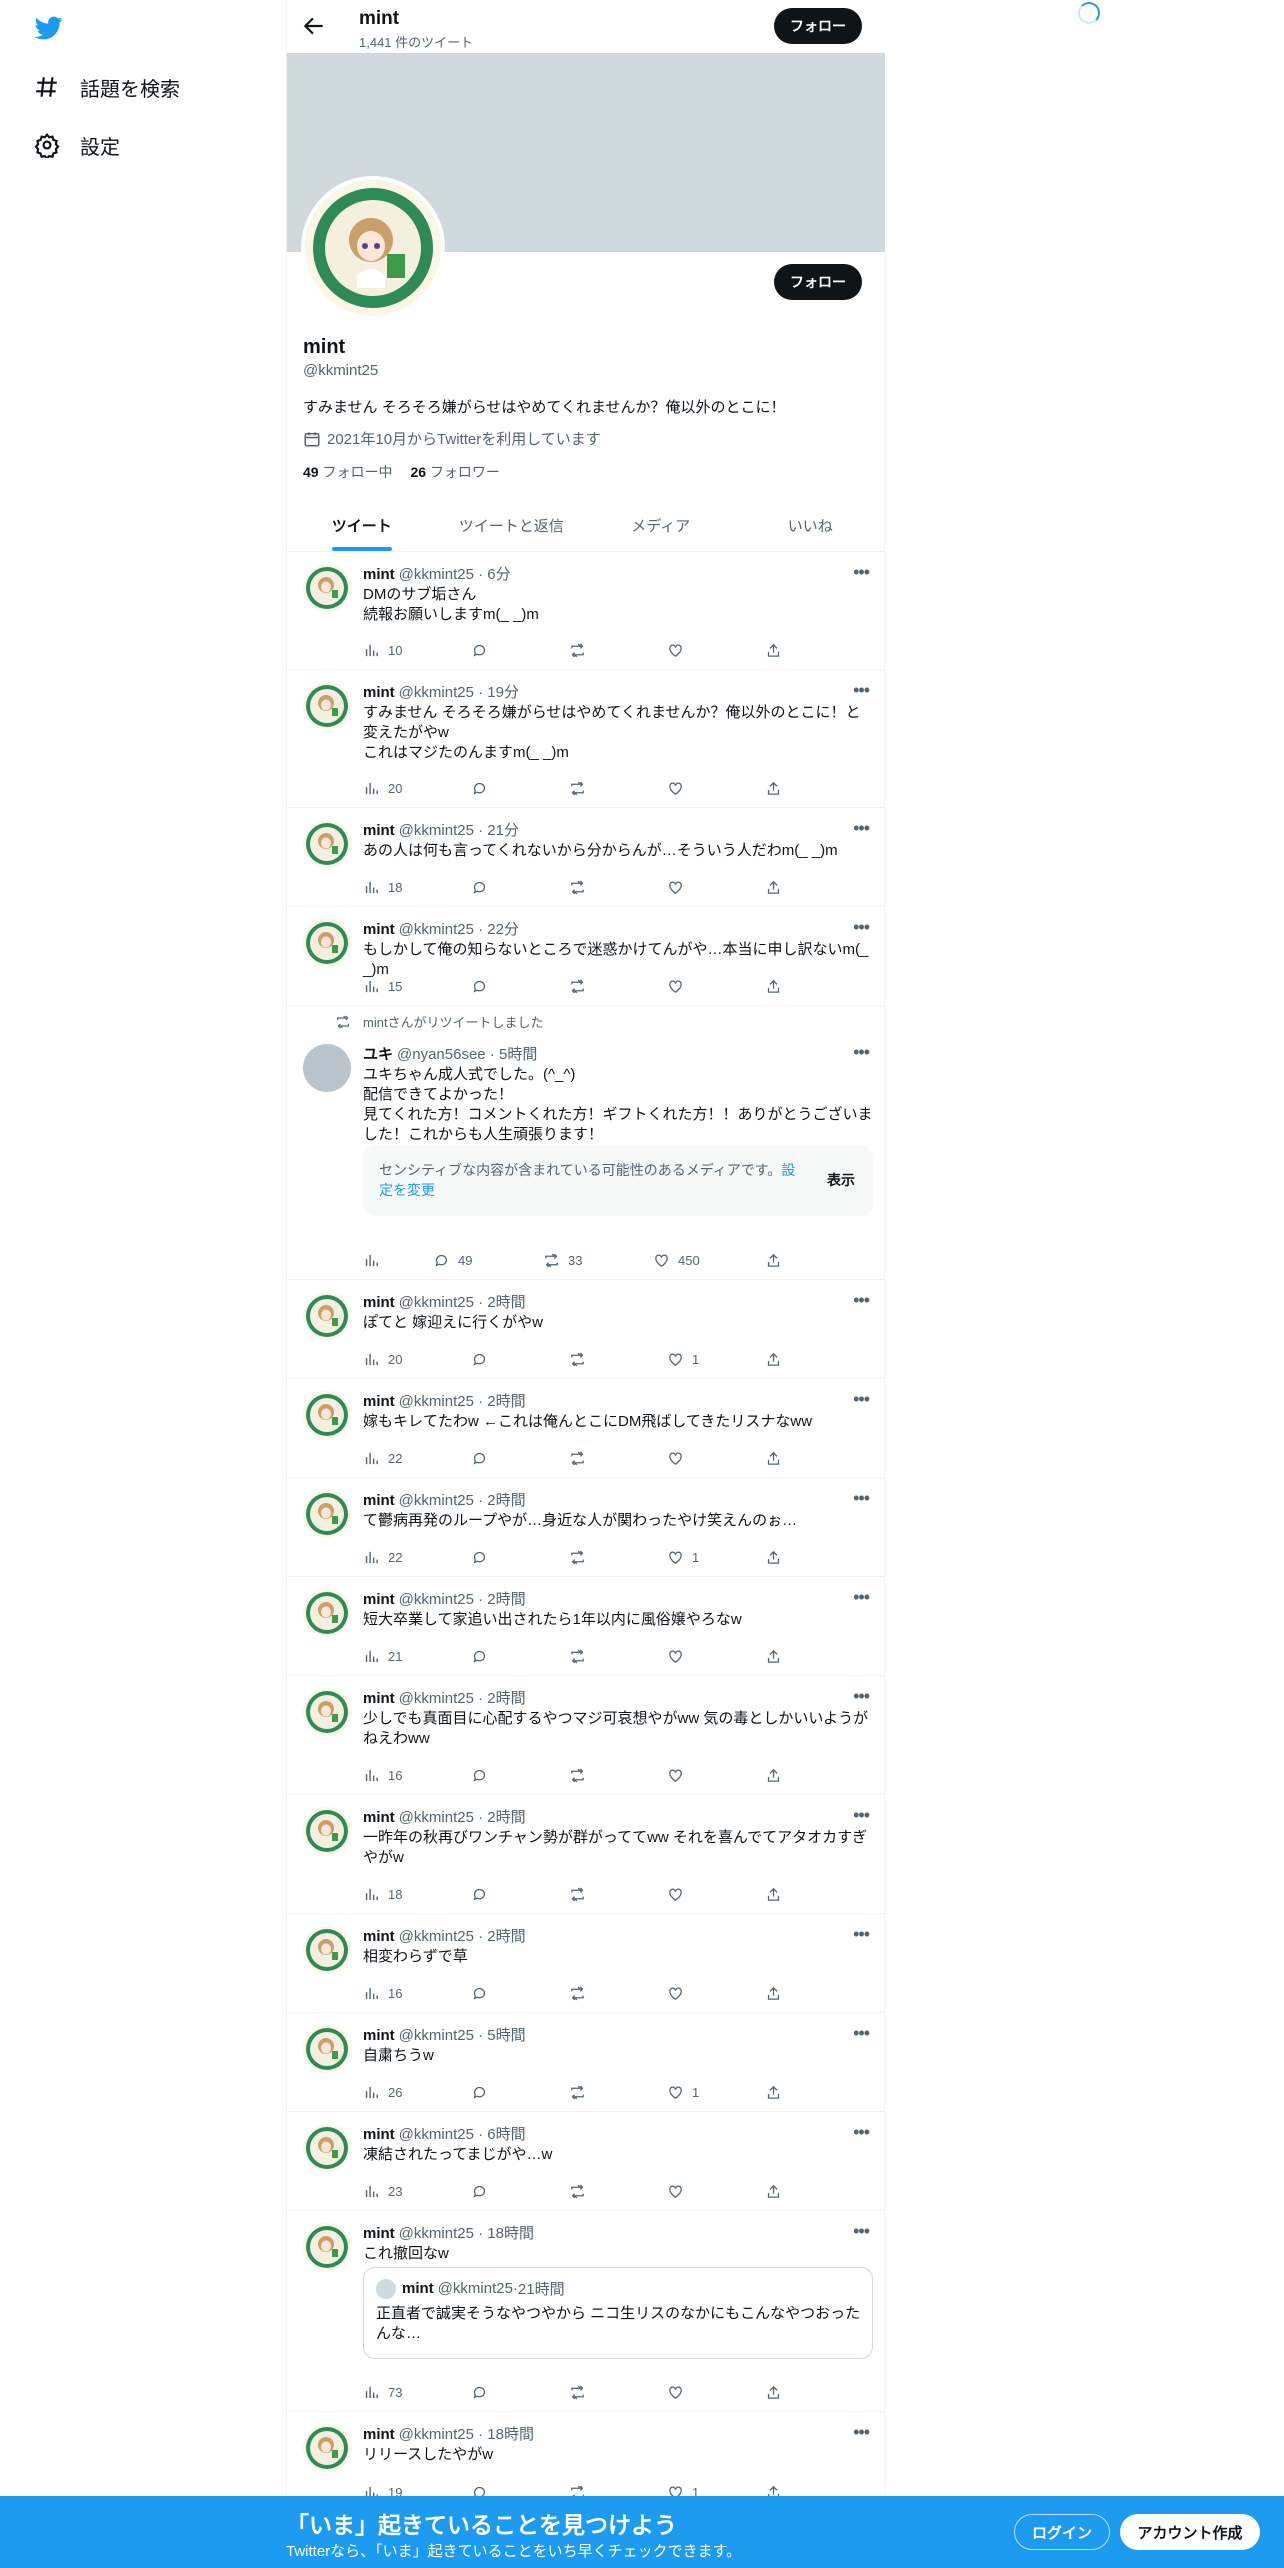  Describe the element at coordinates (503, 830) in the screenshot. I see `tweet-time: 21分` at that location.